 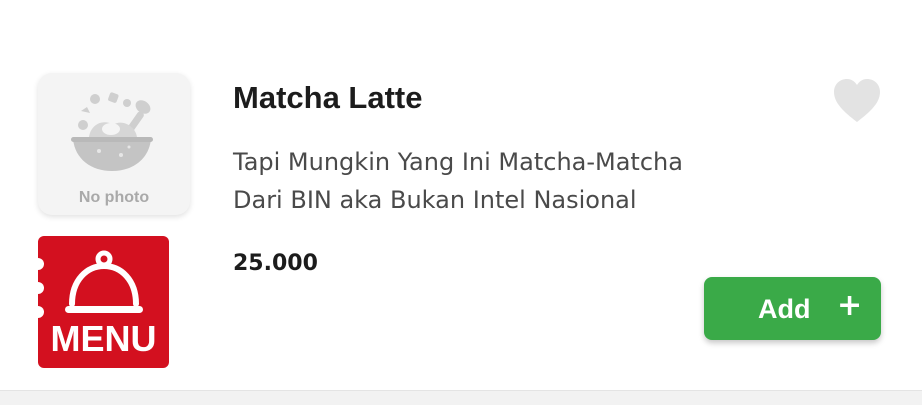 I want to click on menu-badge: MENU, so click(x=103, y=302).